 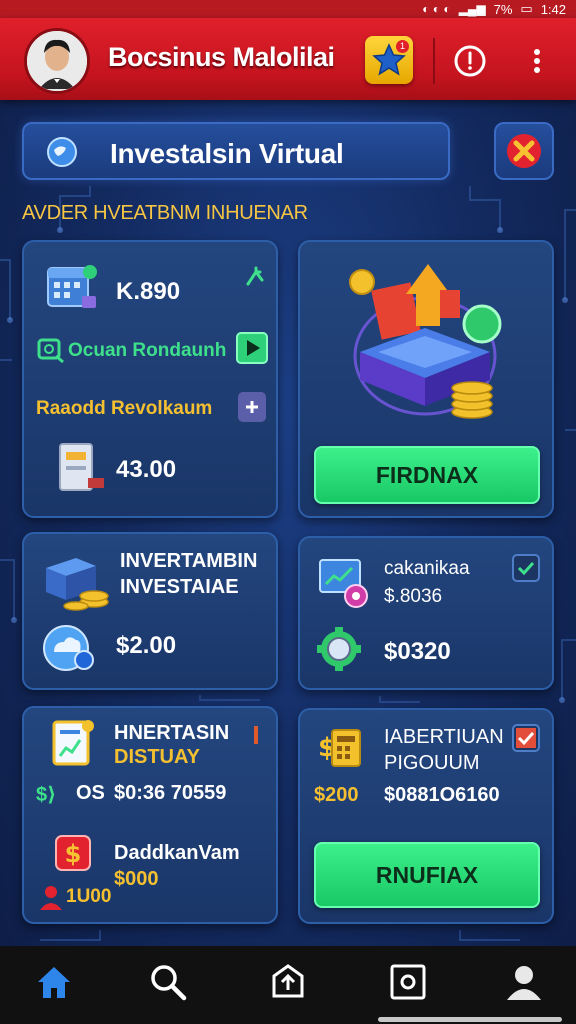 I want to click on card5-indicator, so click(x=256, y=735).